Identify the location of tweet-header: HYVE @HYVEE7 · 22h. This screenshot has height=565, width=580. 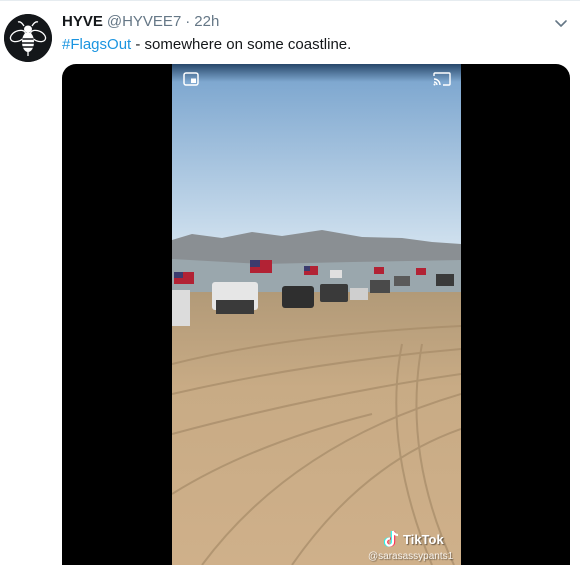
(140, 23).